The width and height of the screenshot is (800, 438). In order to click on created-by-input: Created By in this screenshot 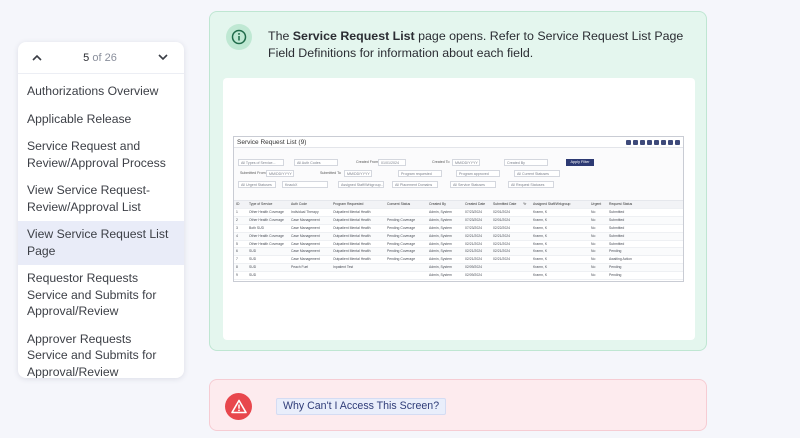, I will do `click(526, 162)`.